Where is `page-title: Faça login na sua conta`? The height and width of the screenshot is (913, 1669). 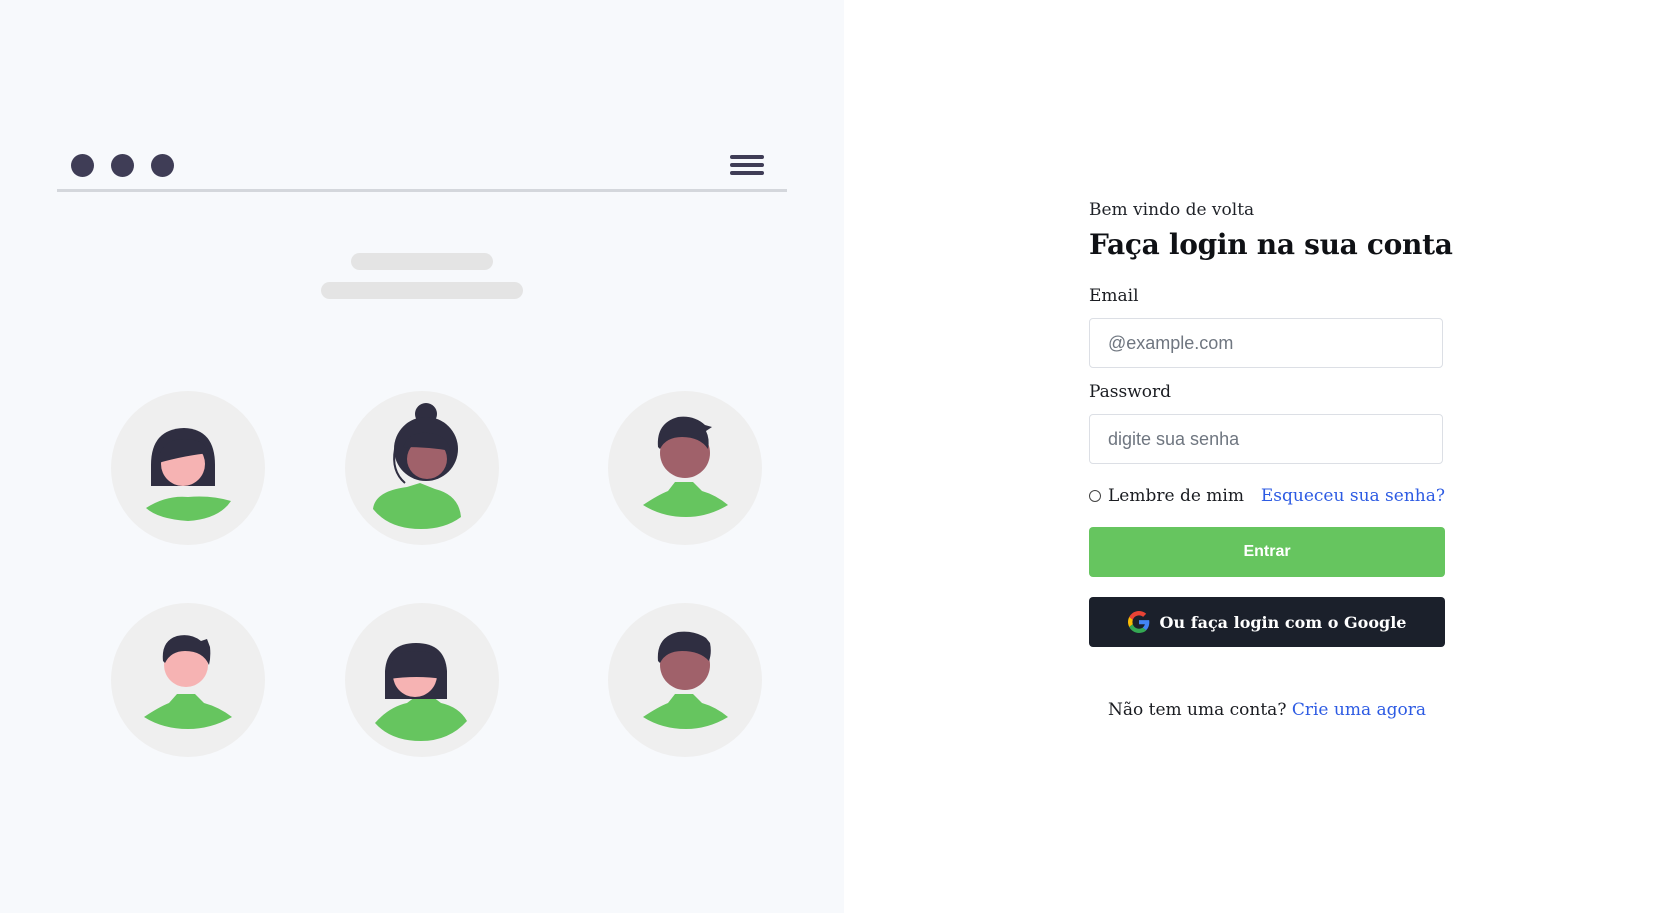
page-title: Faça login na sua conta is located at coordinates (1271, 244).